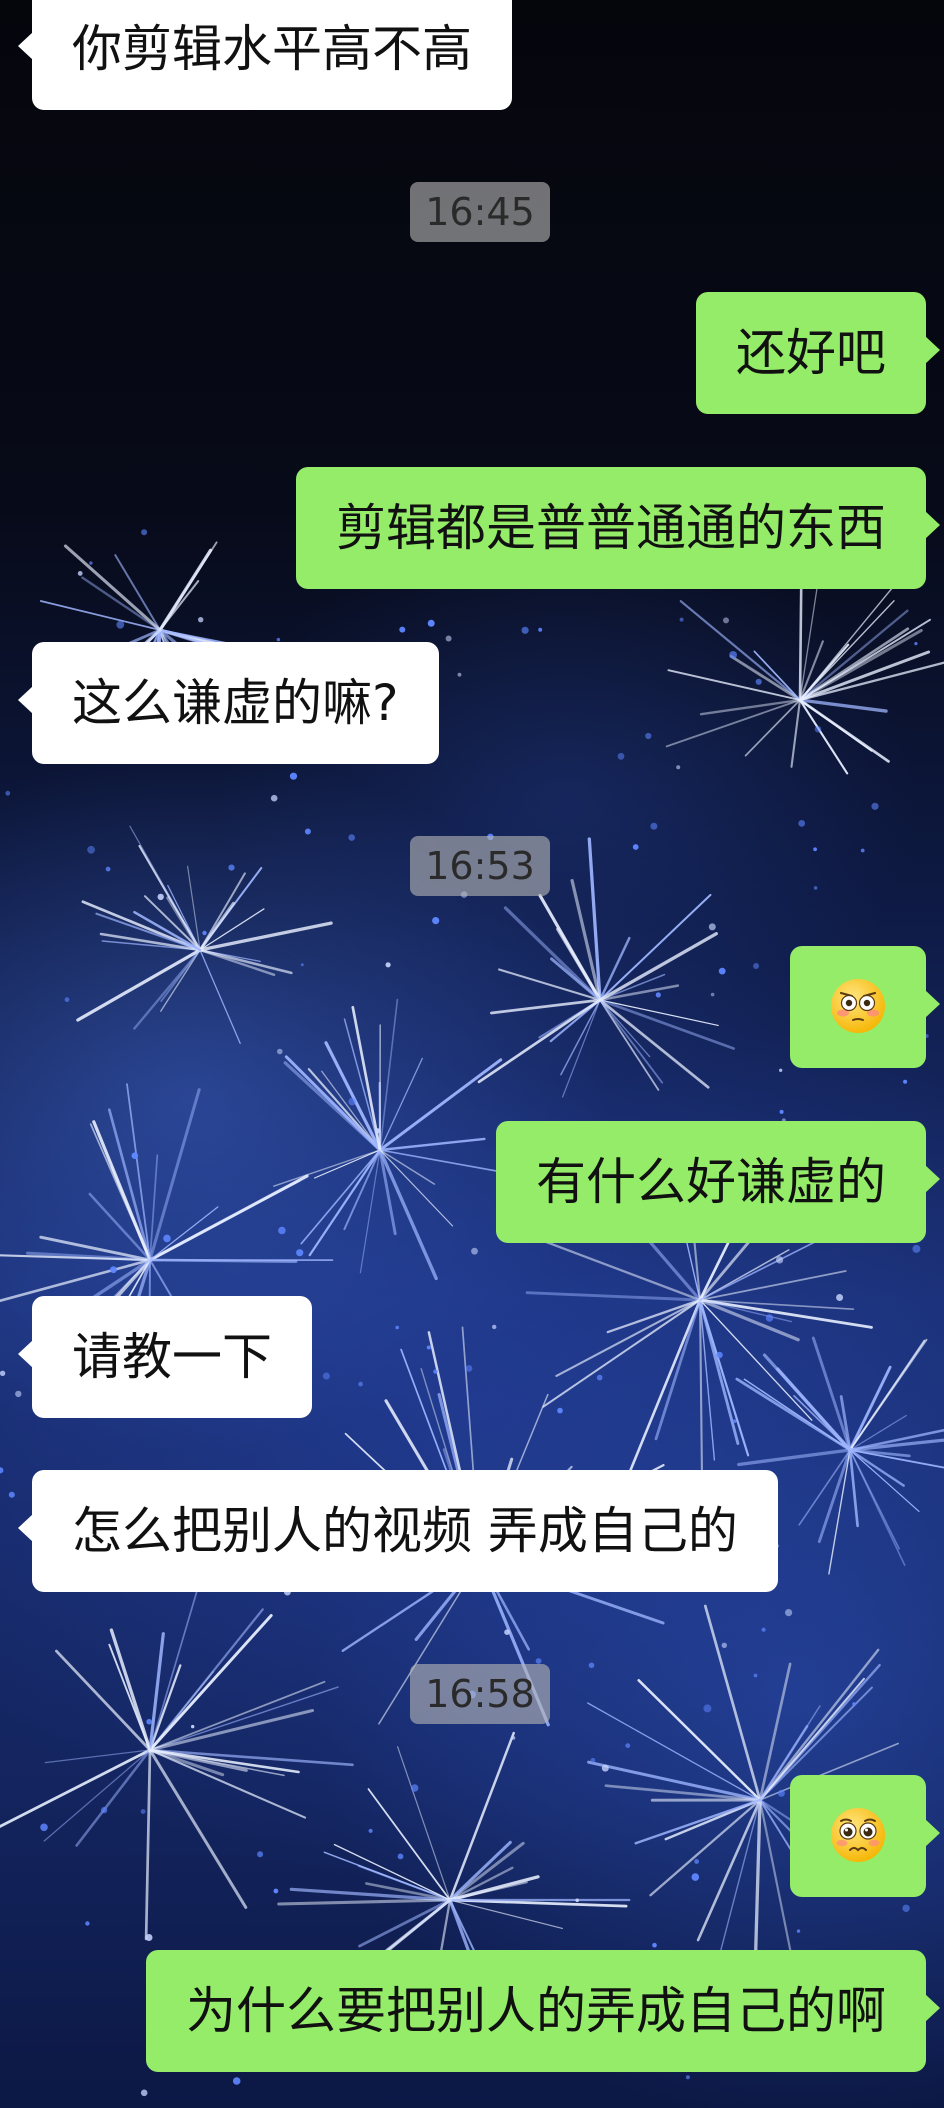  I want to click on flushed-face-icon, so click(858, 1006).